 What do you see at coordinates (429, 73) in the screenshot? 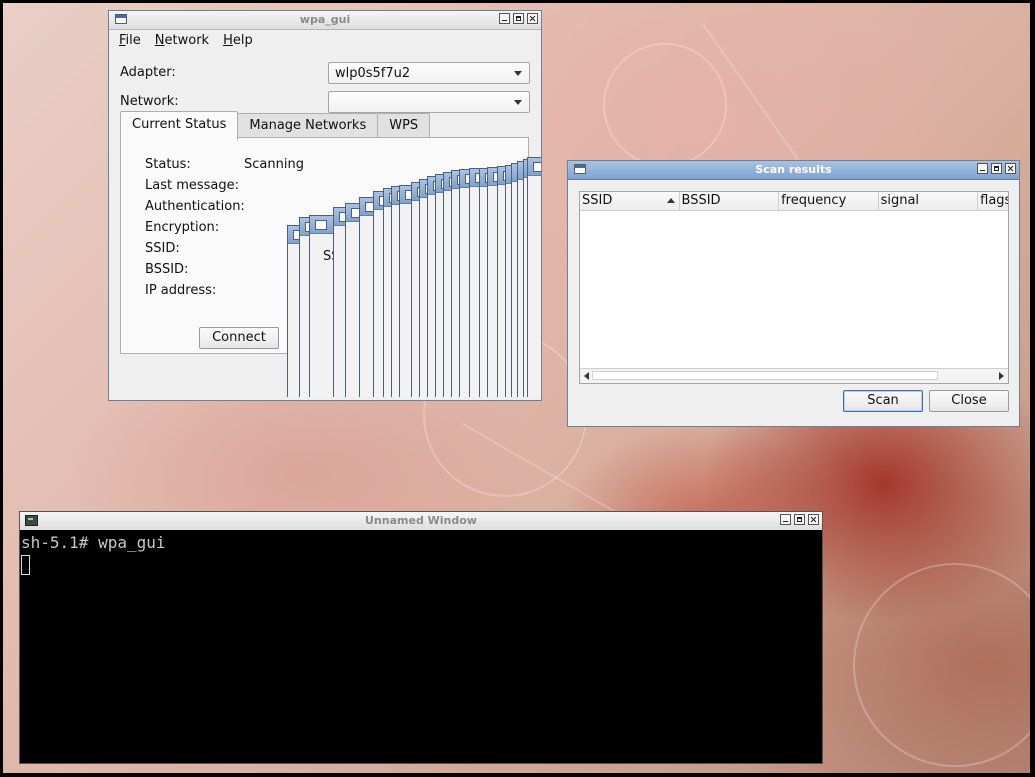
I see `adapter-select: wlp0s5f7u2` at bounding box center [429, 73].